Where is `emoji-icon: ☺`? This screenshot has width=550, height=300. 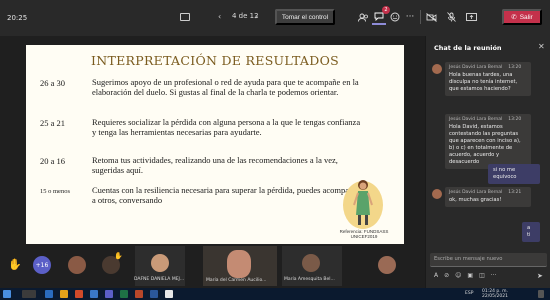
emoji-icon: ☺ is located at coordinates (458, 275).